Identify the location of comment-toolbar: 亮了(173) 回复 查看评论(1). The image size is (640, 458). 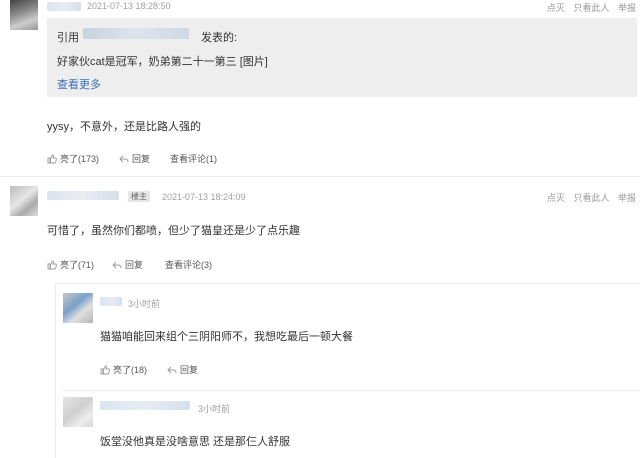
(132, 158).